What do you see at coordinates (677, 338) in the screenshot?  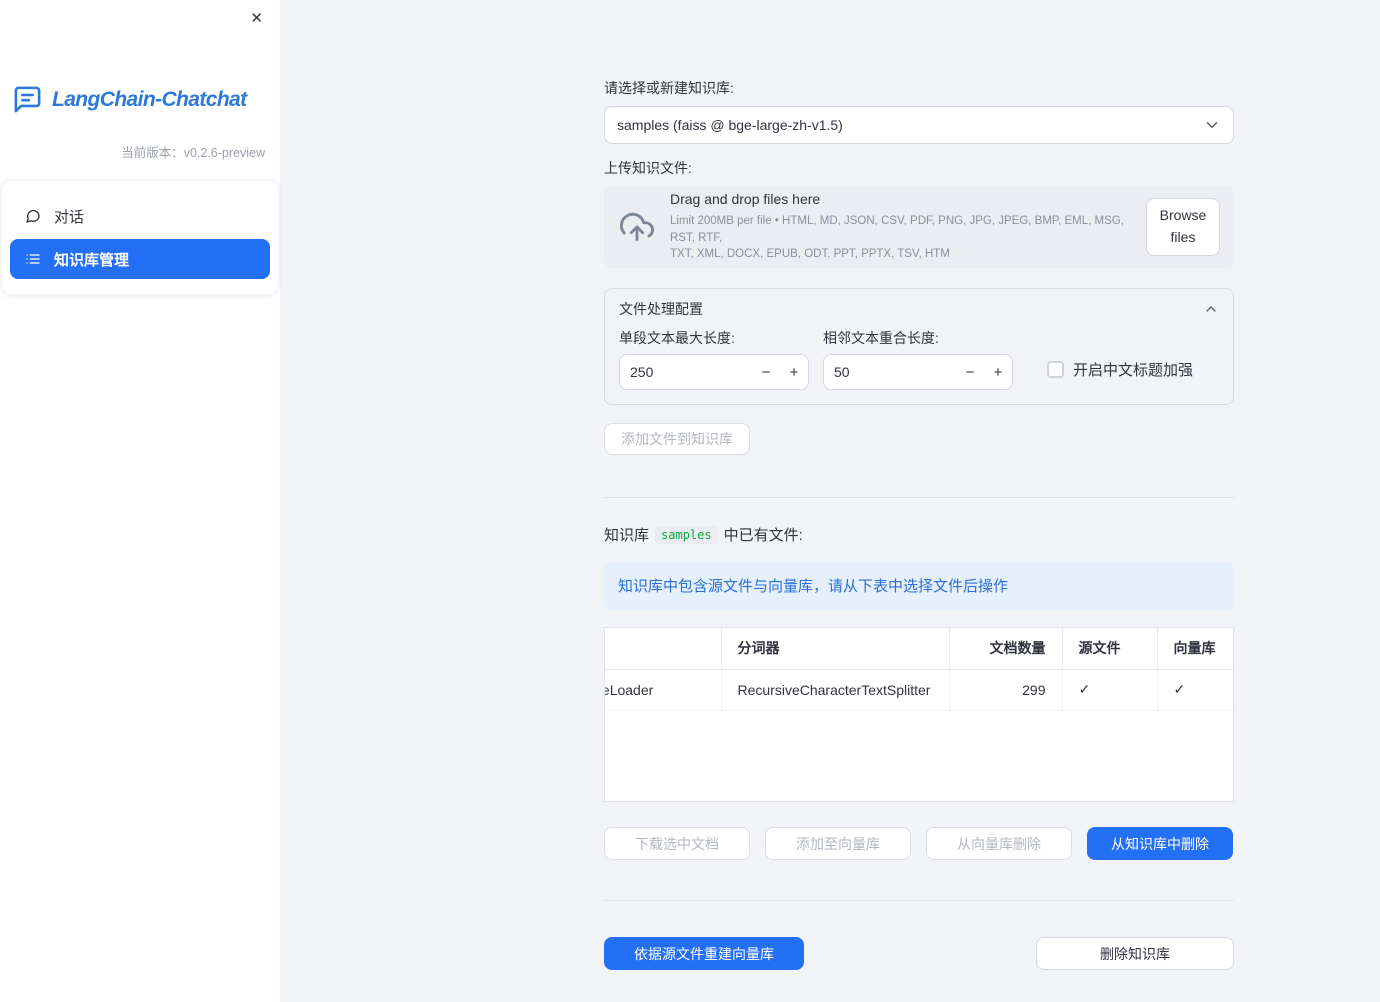 I see `max-length-label: 单段文本最大长度:` at bounding box center [677, 338].